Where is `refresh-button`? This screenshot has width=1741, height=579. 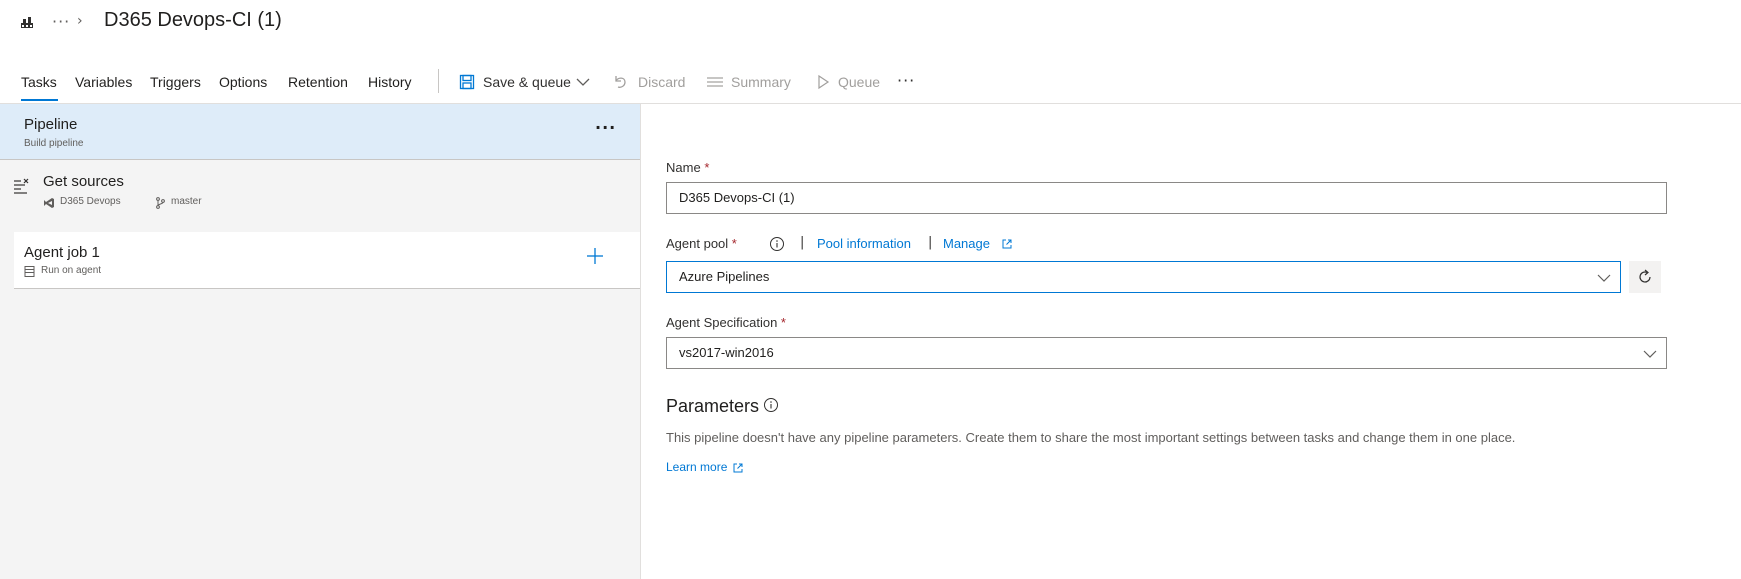 refresh-button is located at coordinates (1645, 277).